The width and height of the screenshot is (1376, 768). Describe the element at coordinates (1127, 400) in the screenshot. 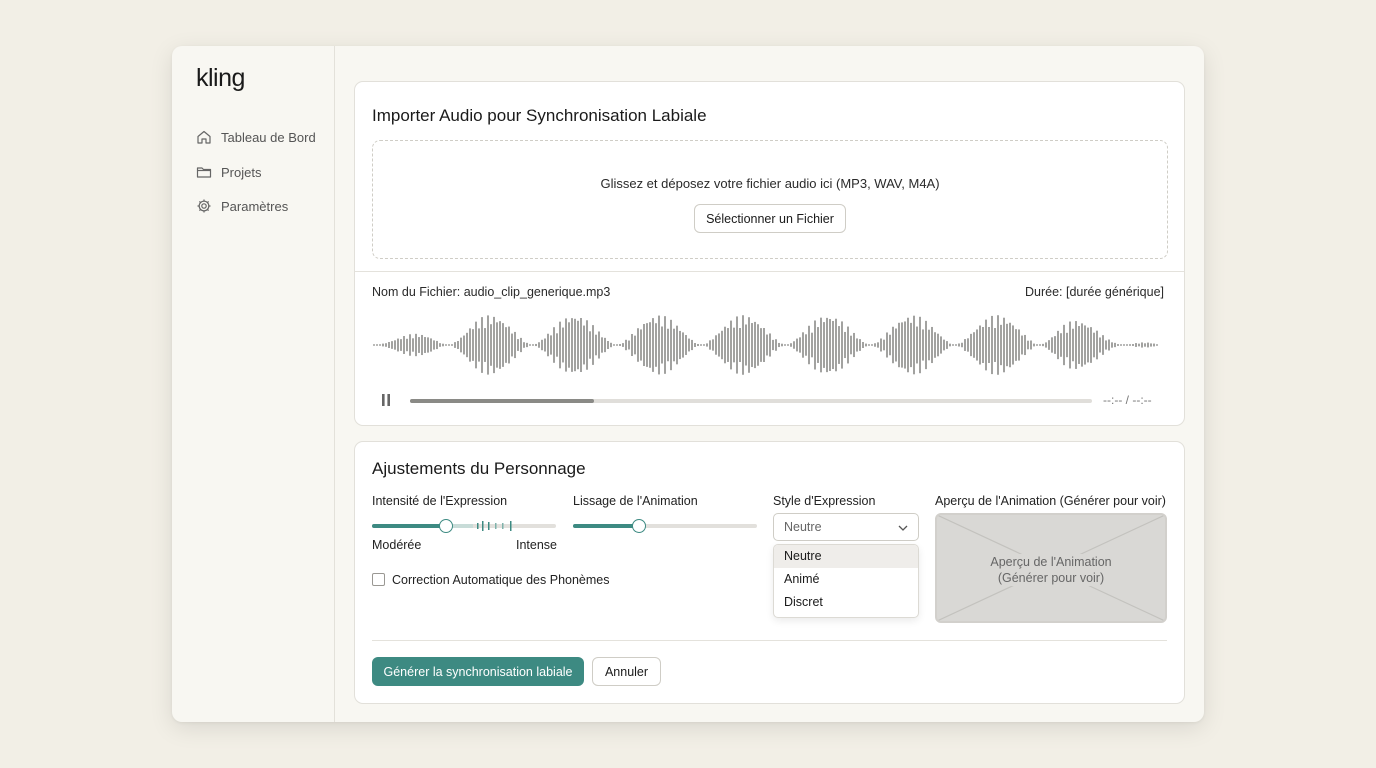

I see `playback-time: --:-- / --:--` at that location.